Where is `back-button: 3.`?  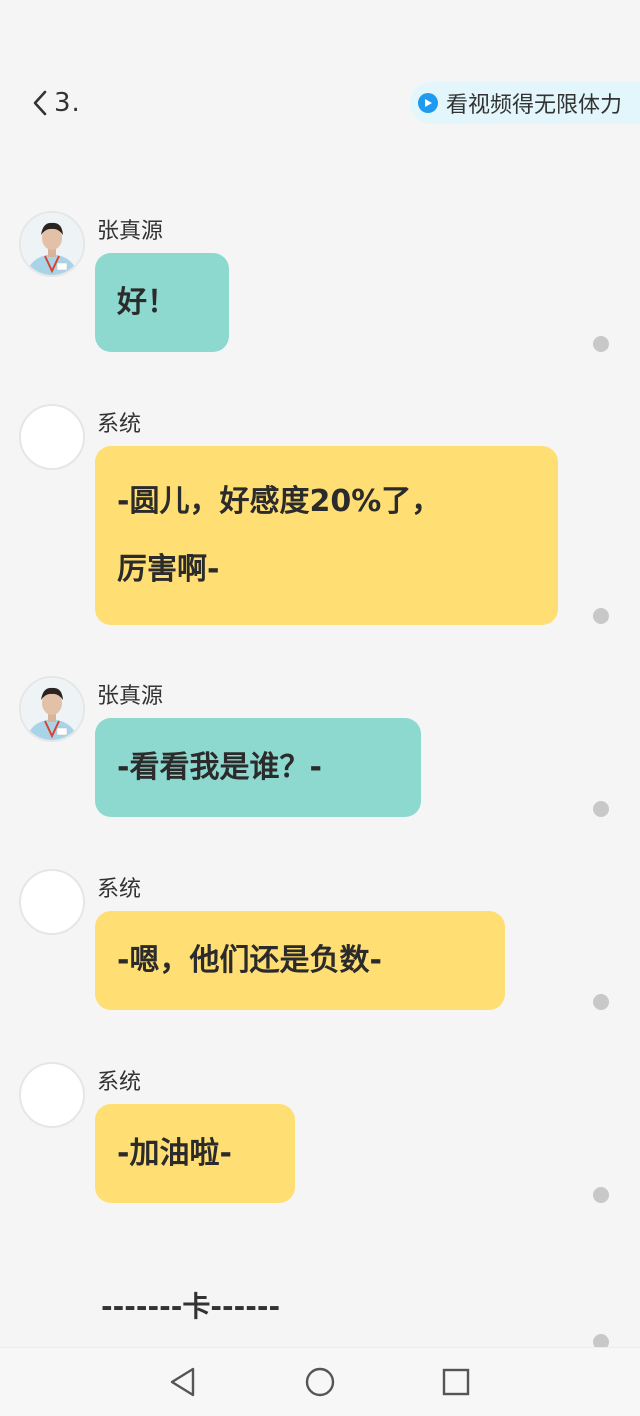
back-button: 3. is located at coordinates (56, 103).